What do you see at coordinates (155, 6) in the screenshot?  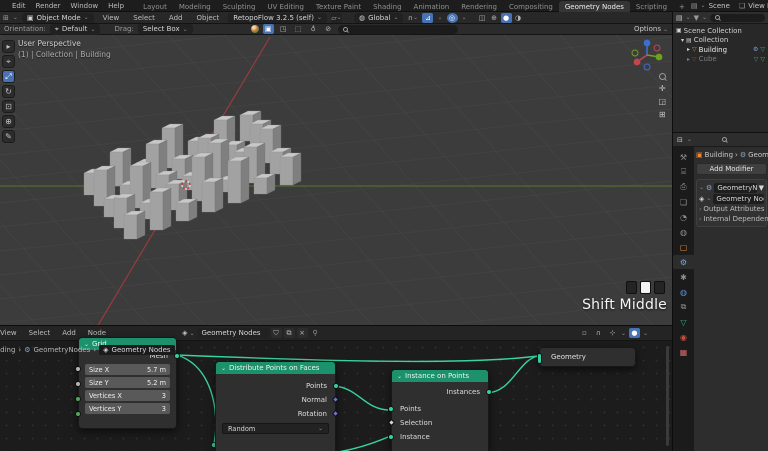 I see `tab-layout: Layout` at bounding box center [155, 6].